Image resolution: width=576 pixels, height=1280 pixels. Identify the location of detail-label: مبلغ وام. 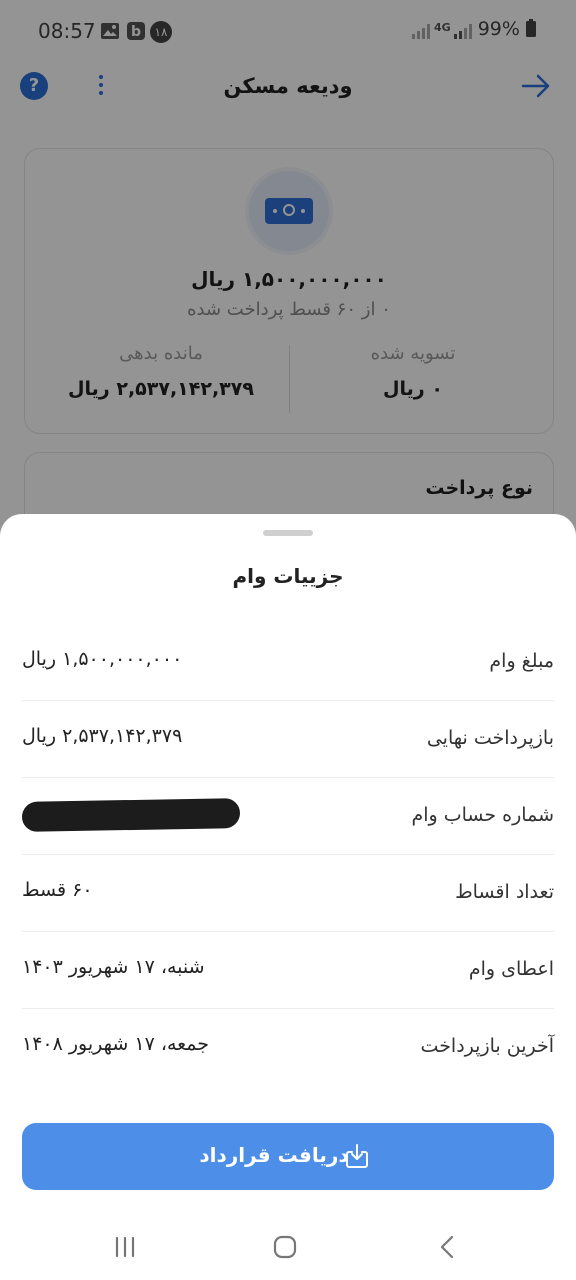
(521, 661).